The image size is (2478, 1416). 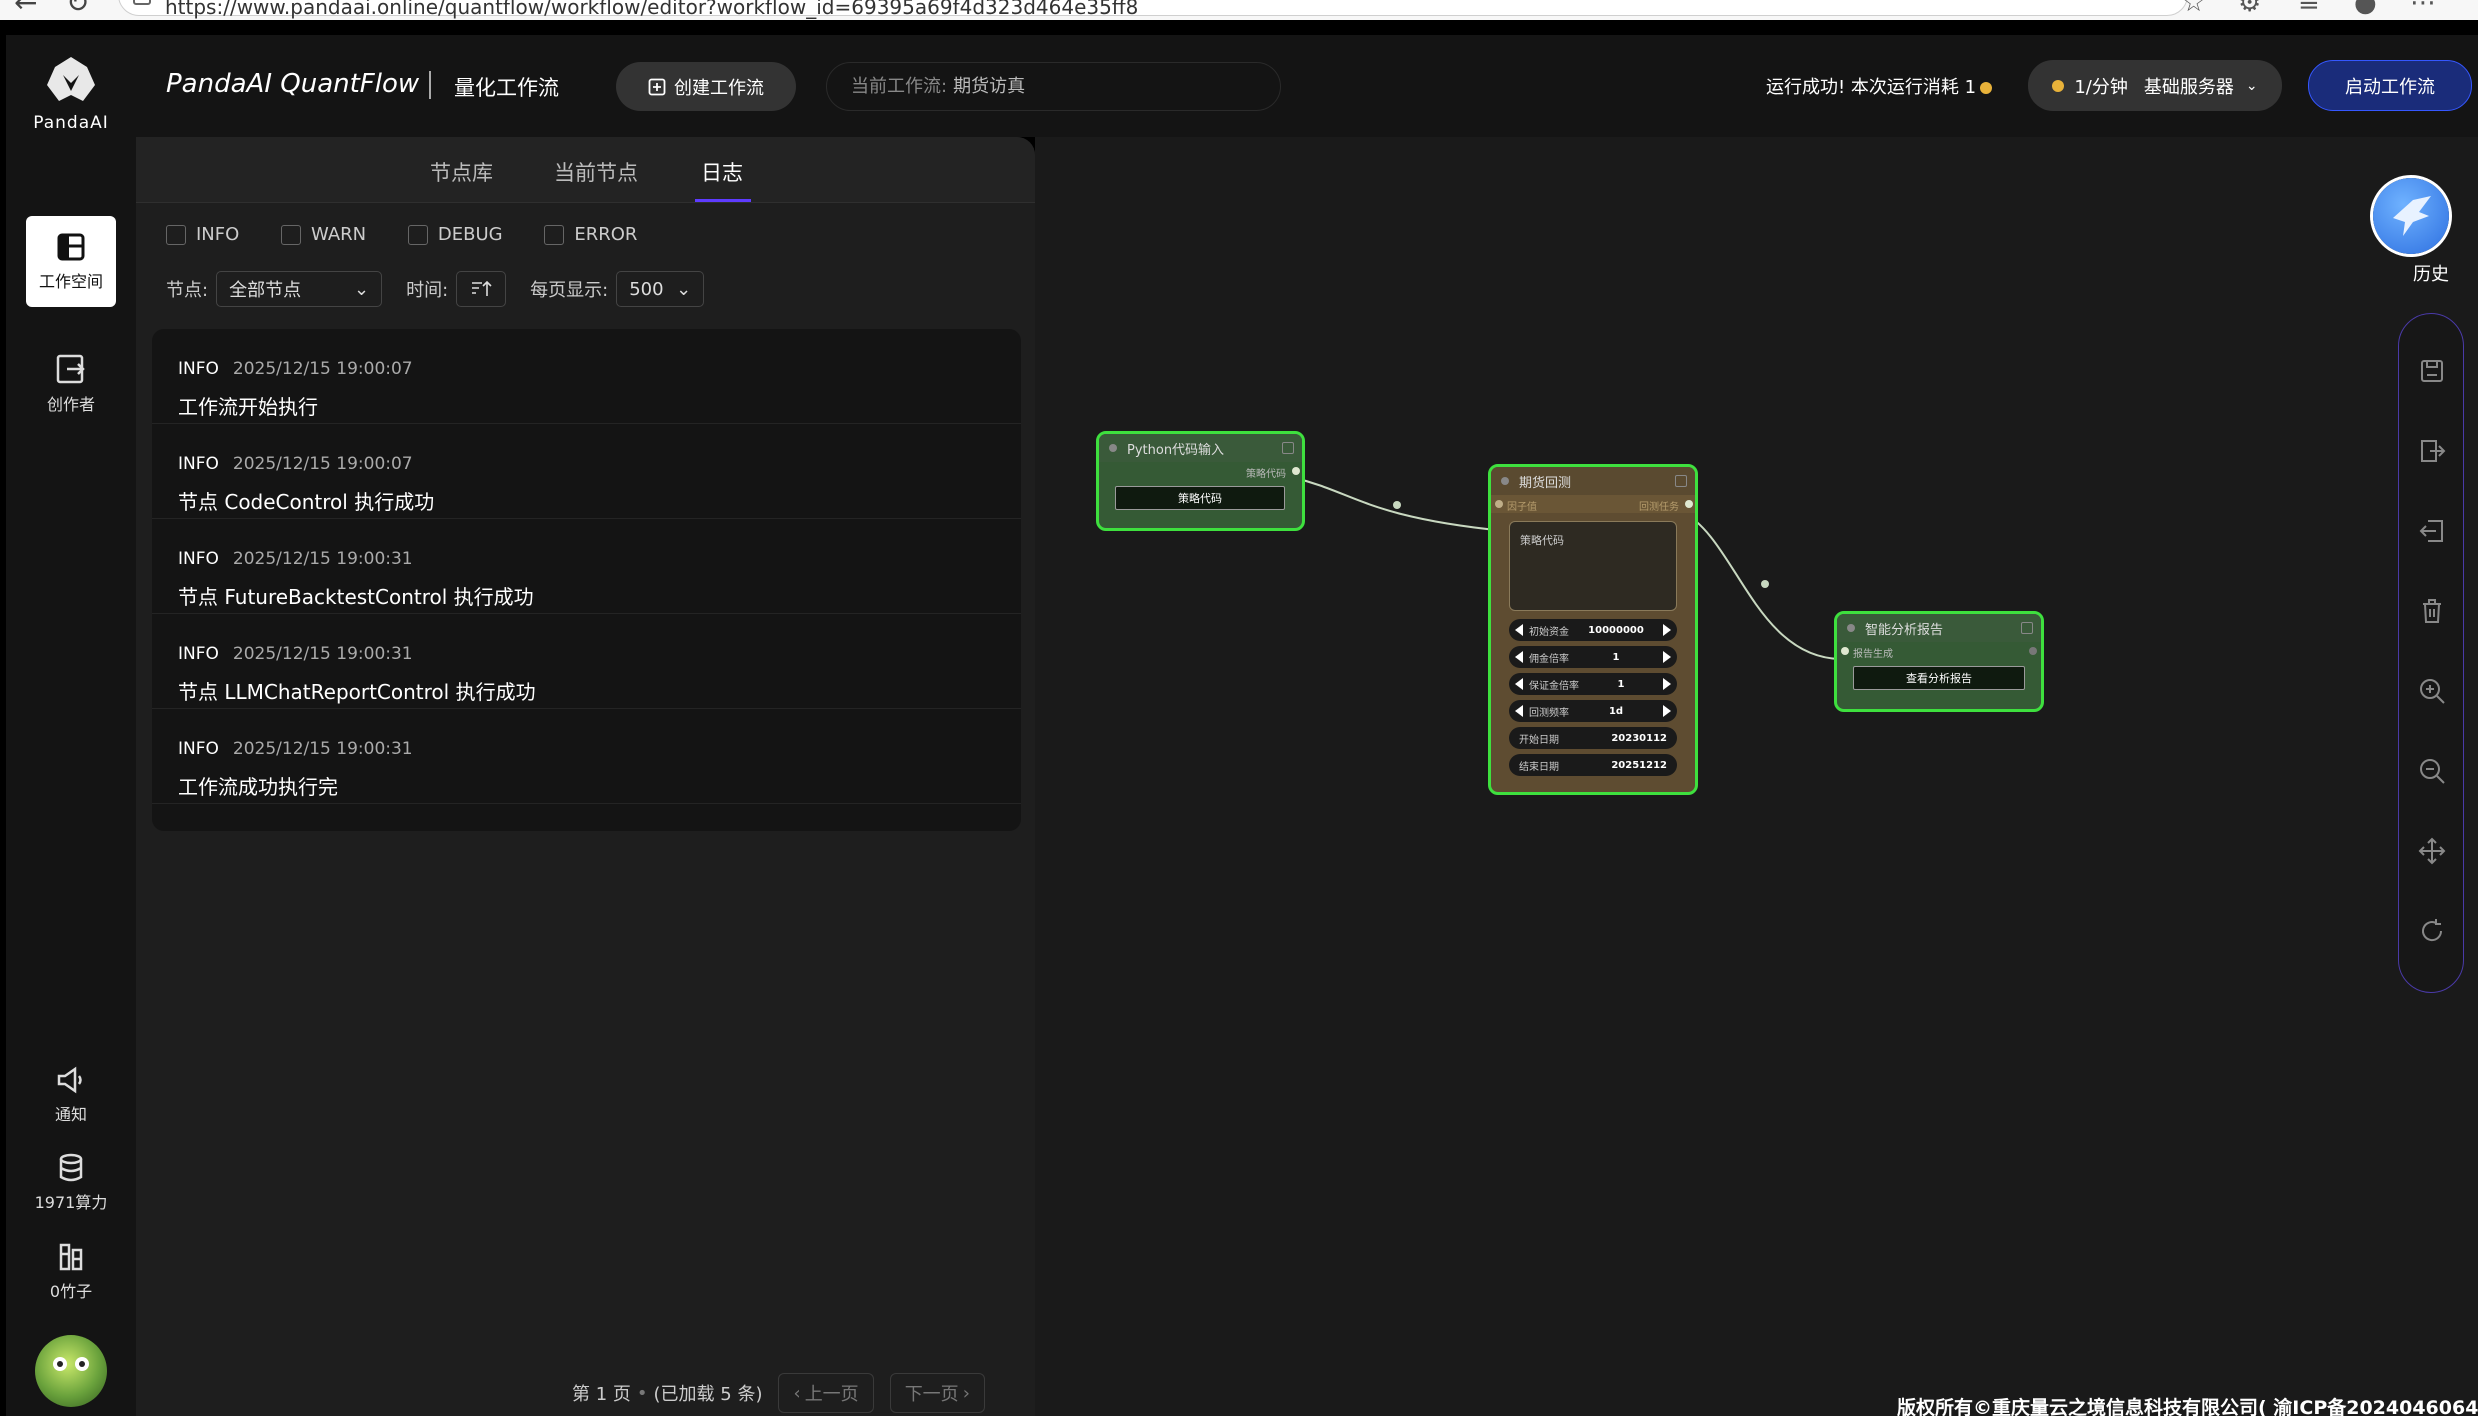 What do you see at coordinates (71, 1095) in the screenshot?
I see `sidebar-item-notice: 通知` at bounding box center [71, 1095].